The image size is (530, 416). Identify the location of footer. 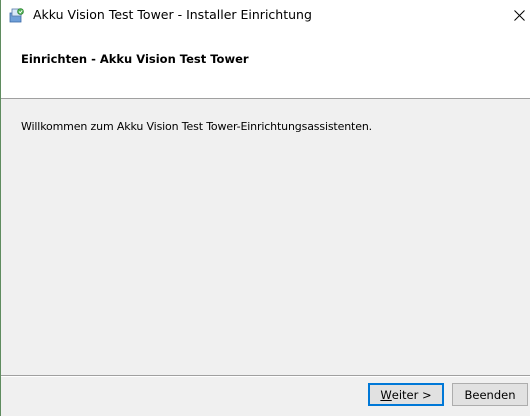
(265, 396).